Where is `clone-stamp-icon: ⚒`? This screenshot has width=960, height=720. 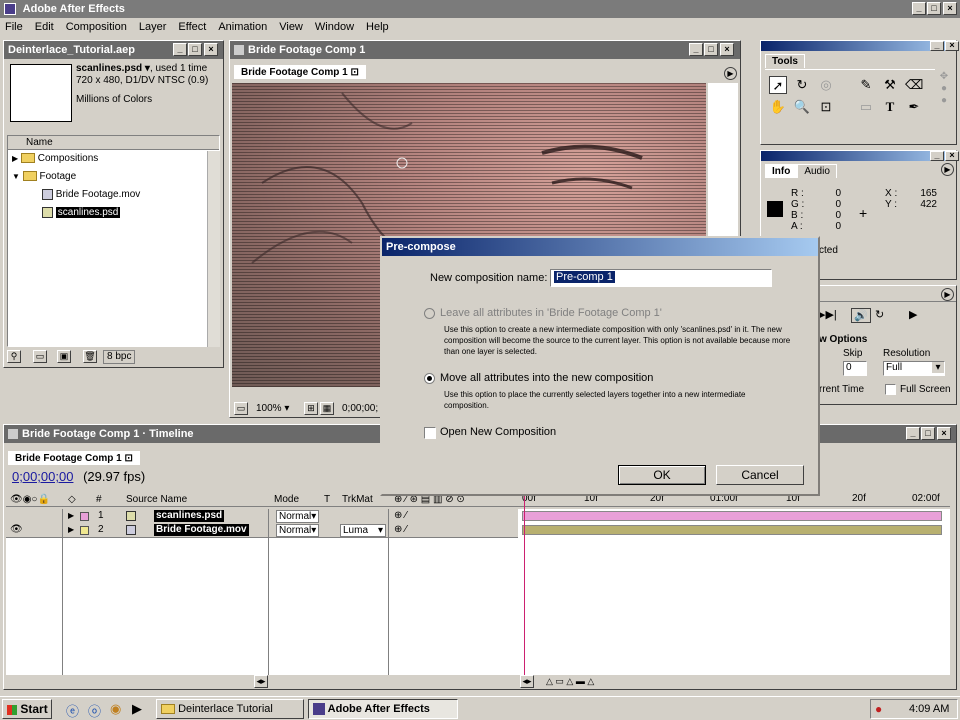 clone-stamp-icon: ⚒ is located at coordinates (890, 85).